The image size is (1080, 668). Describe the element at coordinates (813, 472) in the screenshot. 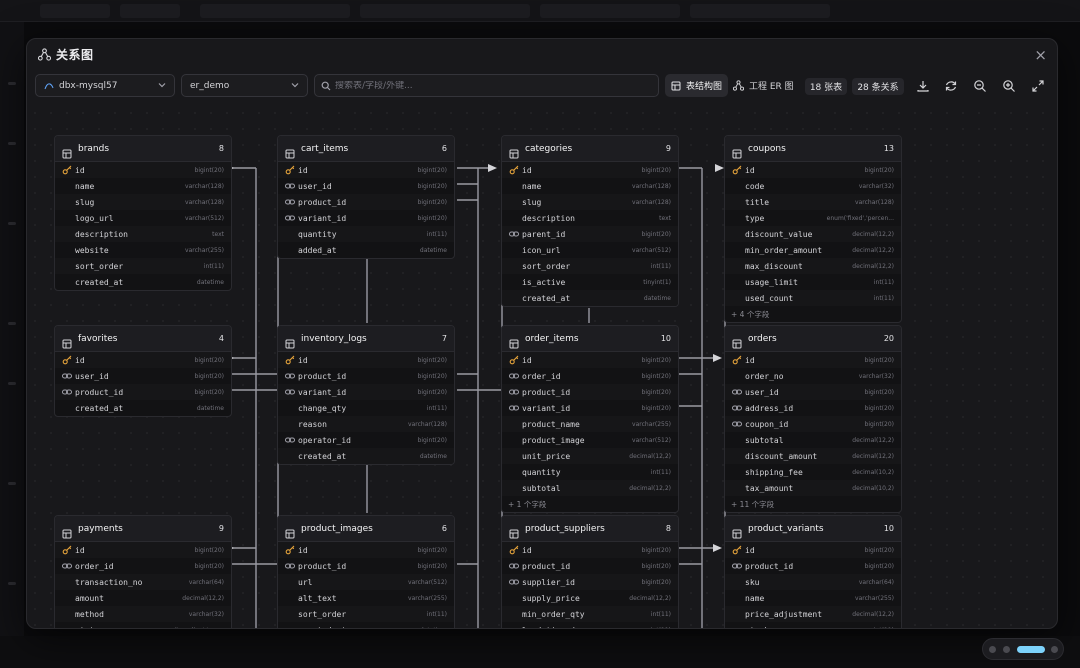

I see `field-row: shipping_fee decimal(10,2)` at that location.